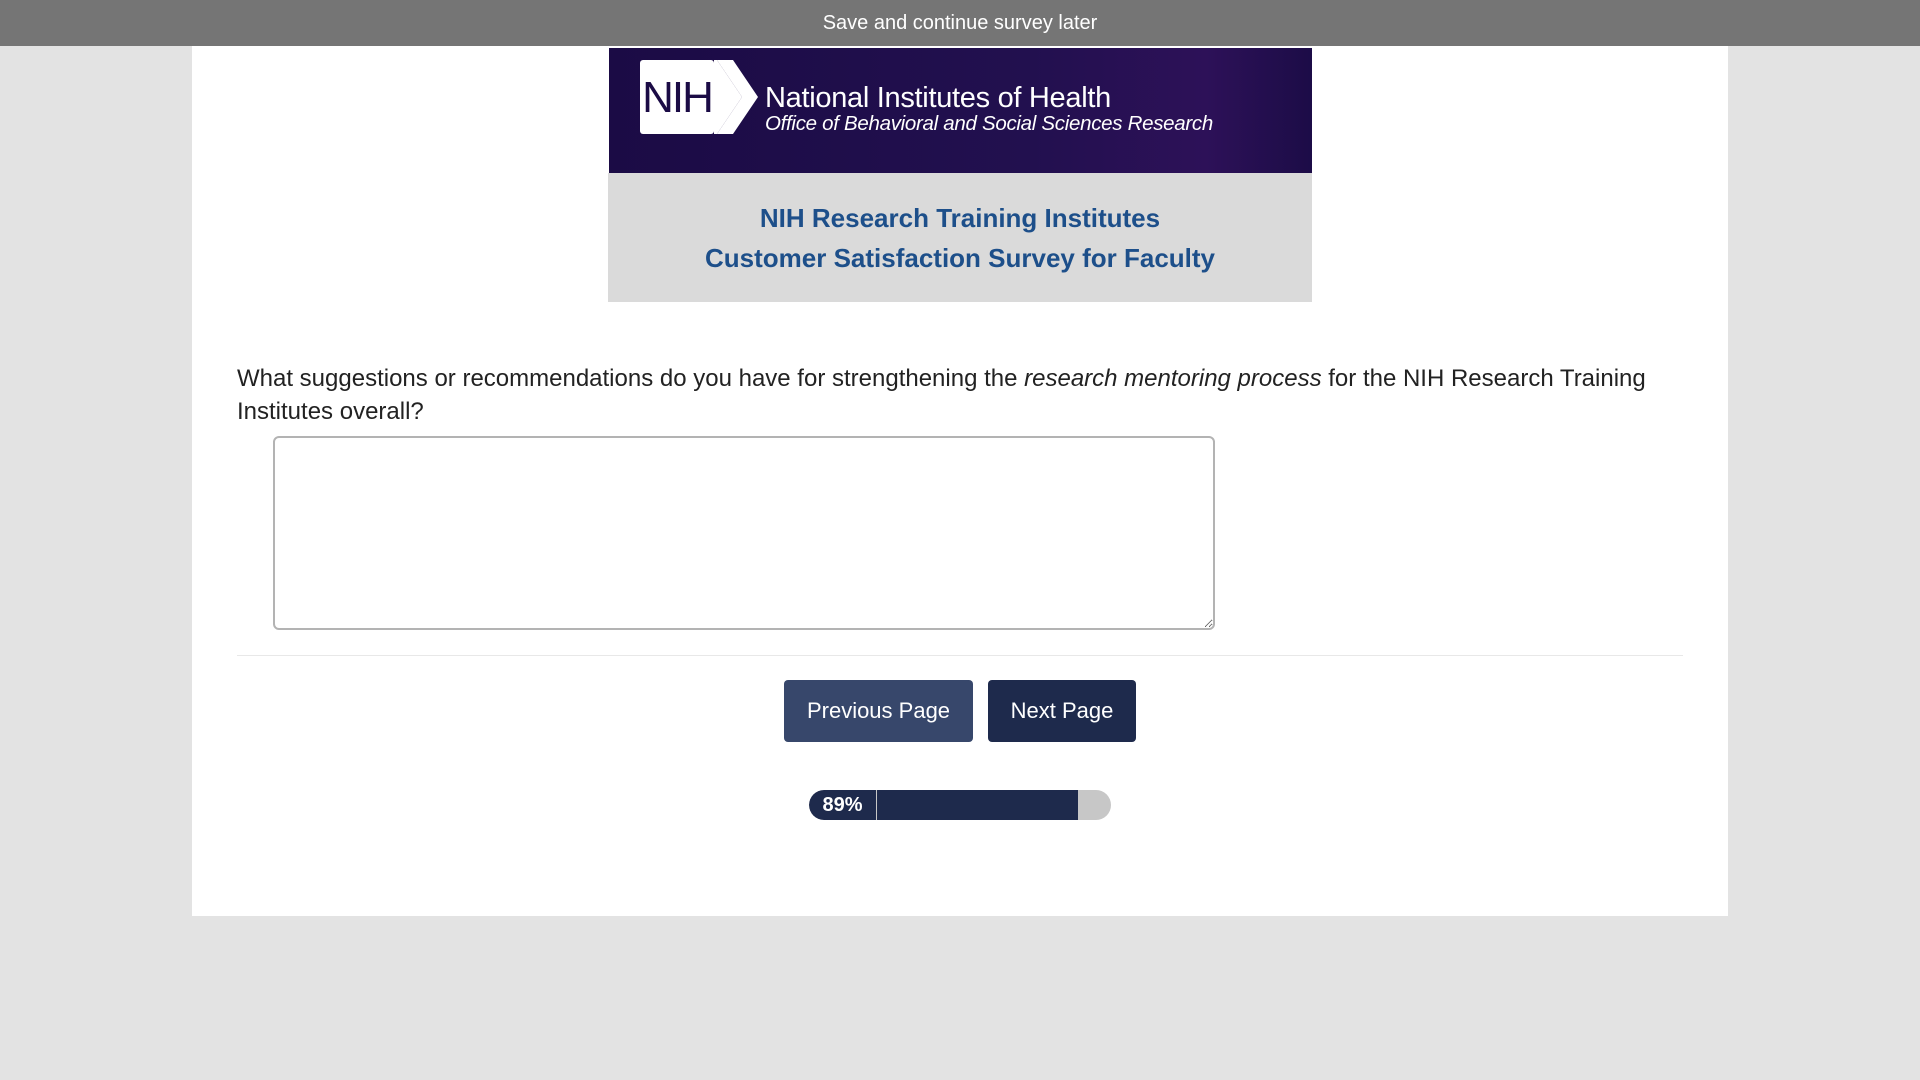 This screenshot has width=1920, height=1080. Describe the element at coordinates (744, 533) in the screenshot. I see `answer-textarea` at that location.